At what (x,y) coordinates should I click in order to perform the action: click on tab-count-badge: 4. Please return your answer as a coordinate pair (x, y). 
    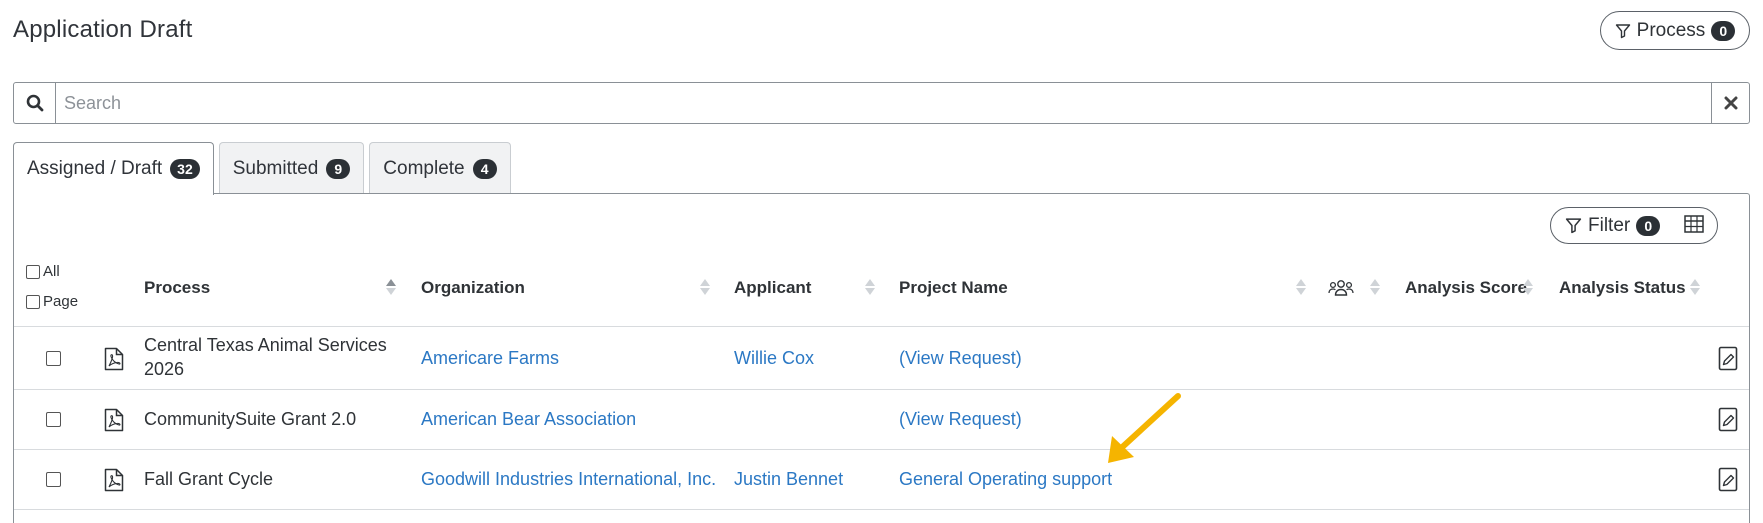
    Looking at the image, I should click on (484, 168).